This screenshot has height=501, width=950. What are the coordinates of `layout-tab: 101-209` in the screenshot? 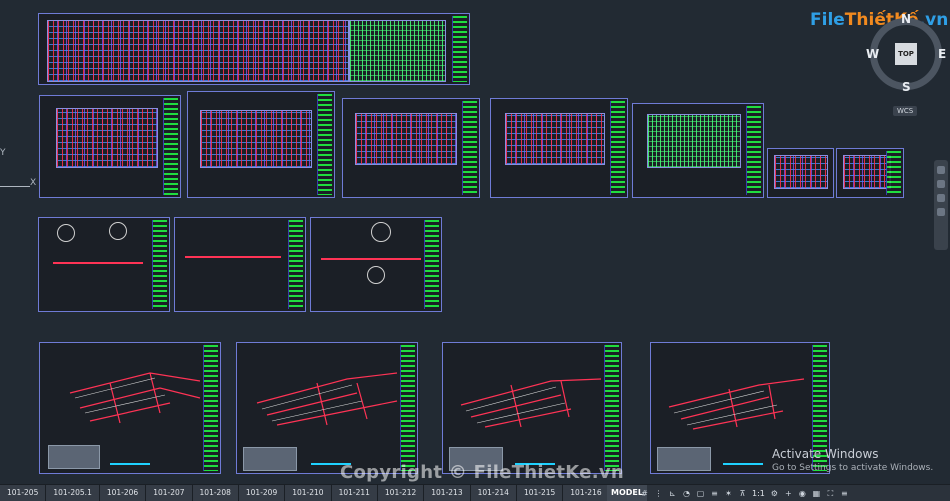 It's located at (262, 493).